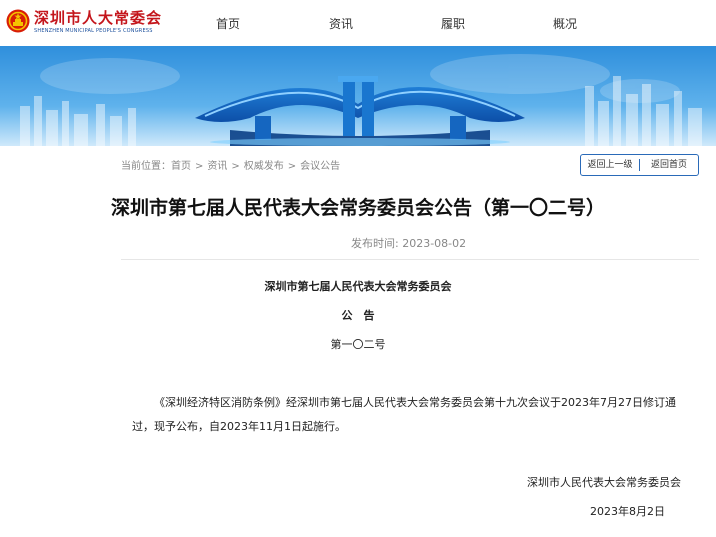 This screenshot has width=716, height=537. Describe the element at coordinates (358, 344) in the screenshot. I see `notice-number: 第一〇二号` at that location.